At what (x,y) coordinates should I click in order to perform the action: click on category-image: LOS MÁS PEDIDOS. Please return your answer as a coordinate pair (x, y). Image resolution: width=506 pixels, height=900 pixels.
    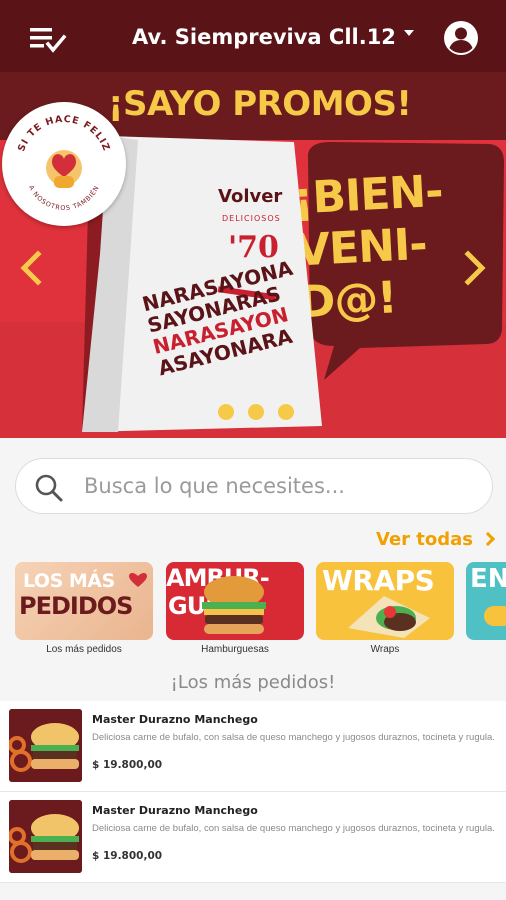
    Looking at the image, I should click on (84, 601).